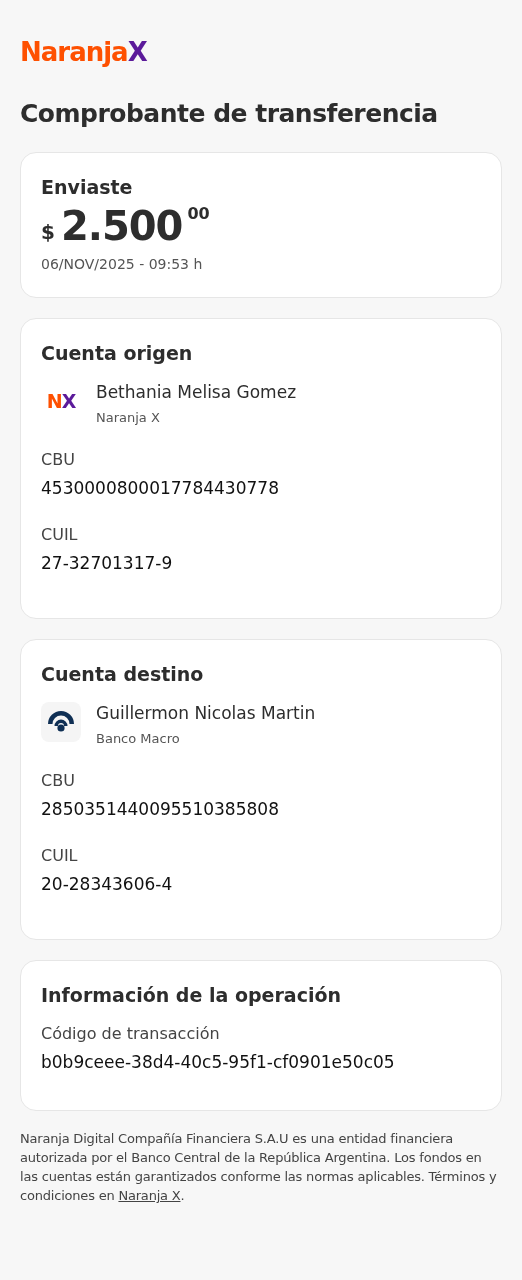 The width and height of the screenshot is (522, 1280). Describe the element at coordinates (160, 809) in the screenshot. I see `field-value: 2850351440095510385808` at that location.